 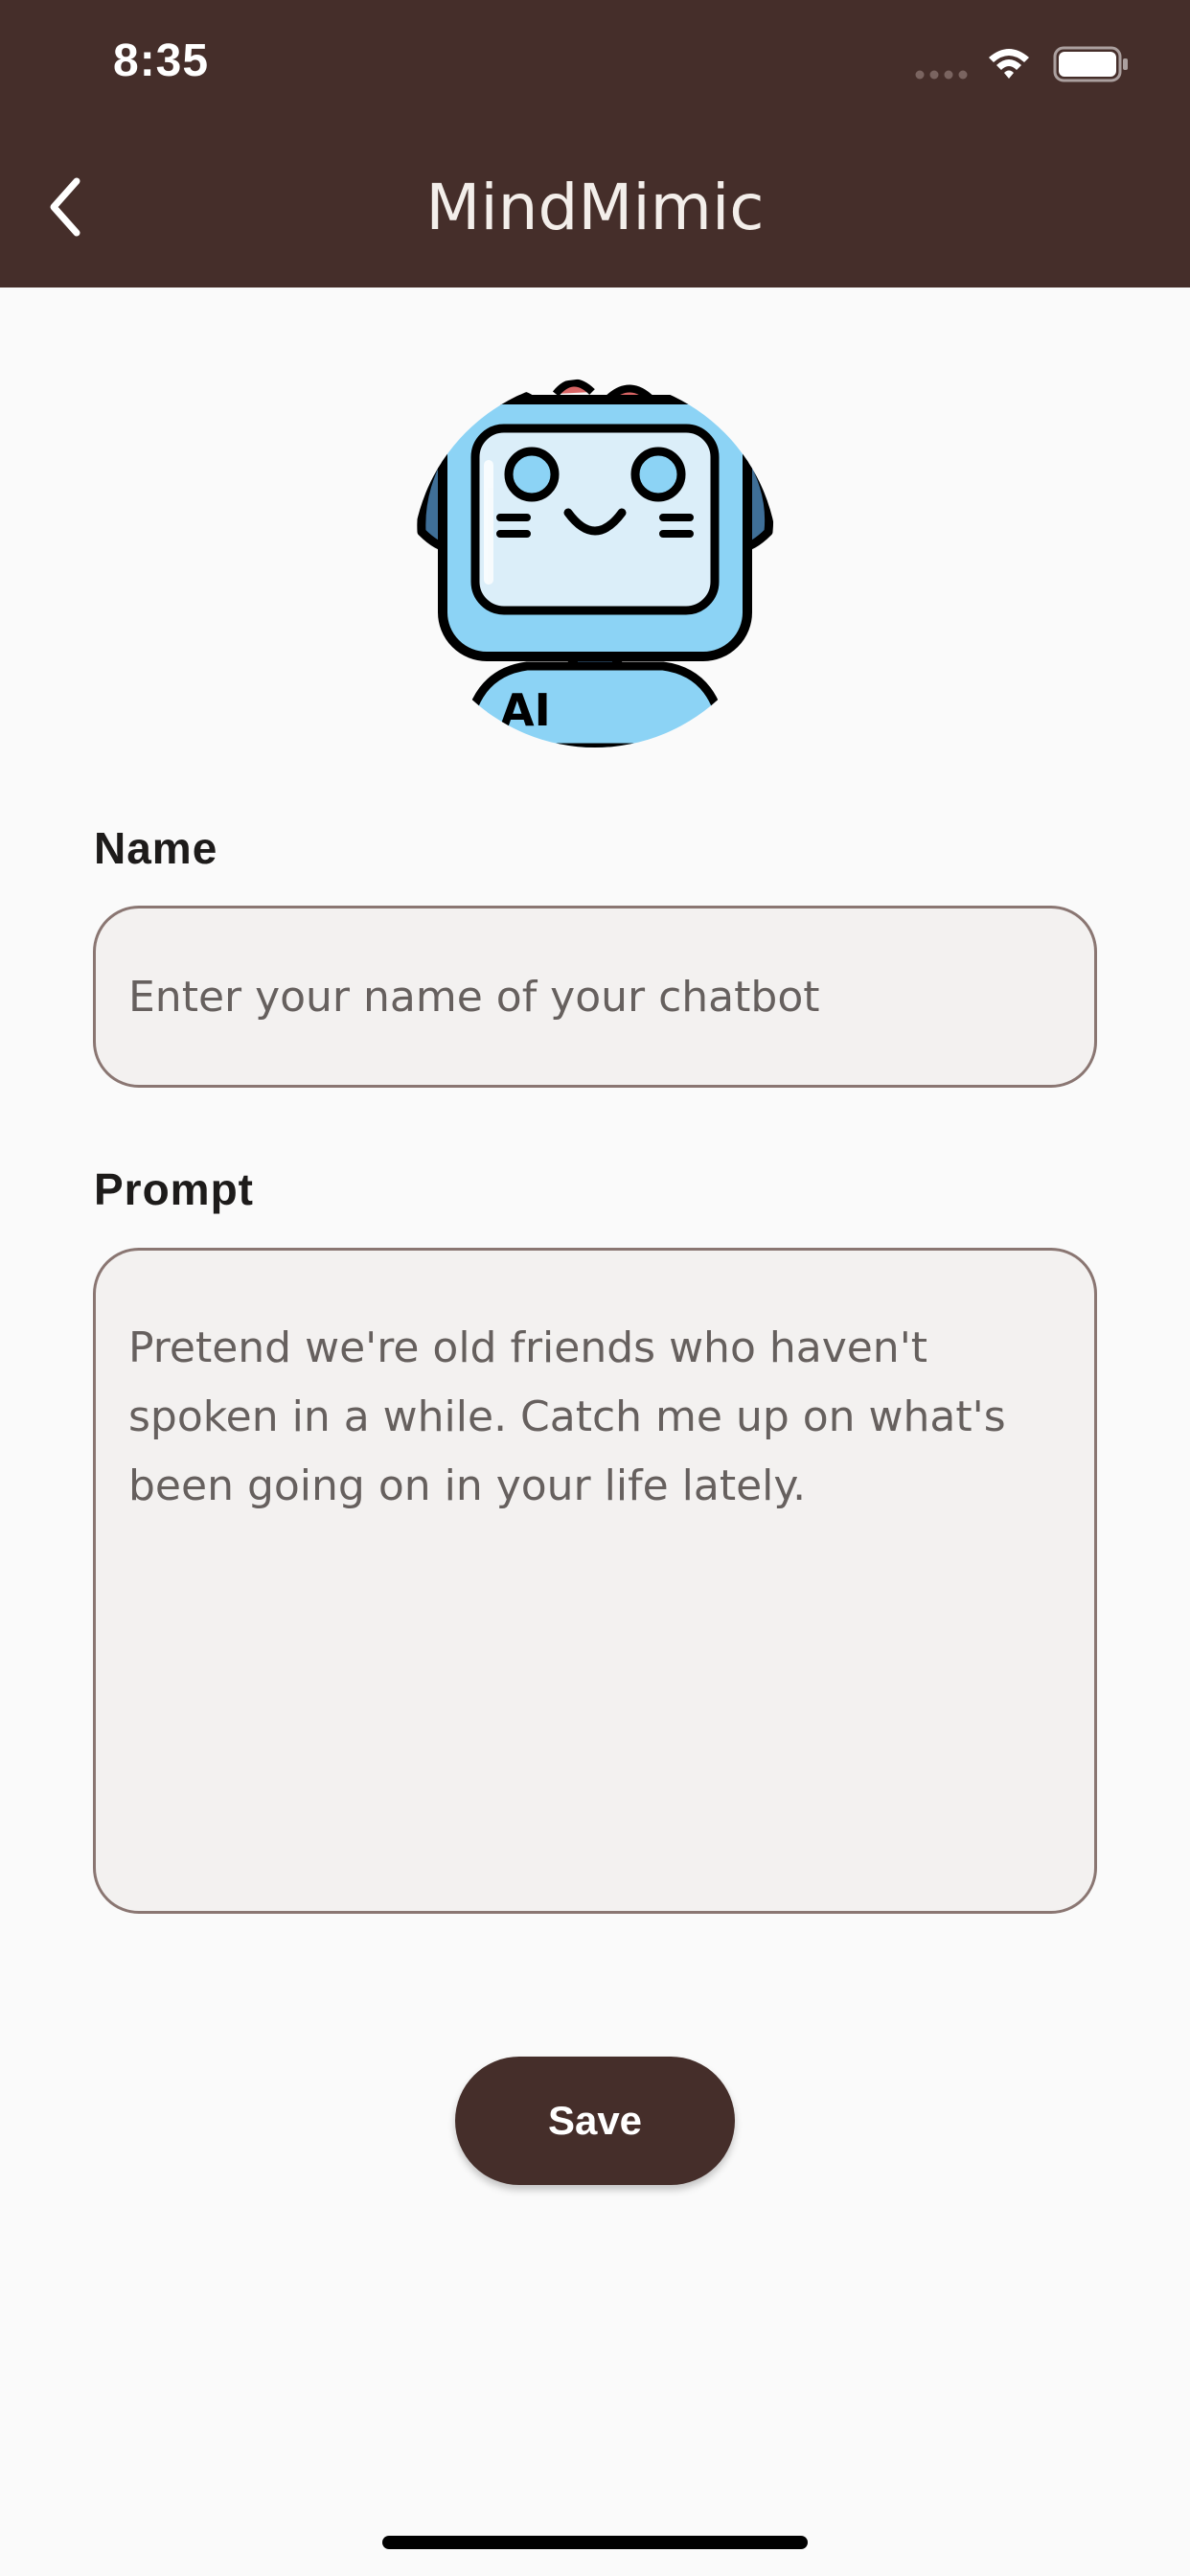 I want to click on save-button: Save, so click(x=595, y=2121).